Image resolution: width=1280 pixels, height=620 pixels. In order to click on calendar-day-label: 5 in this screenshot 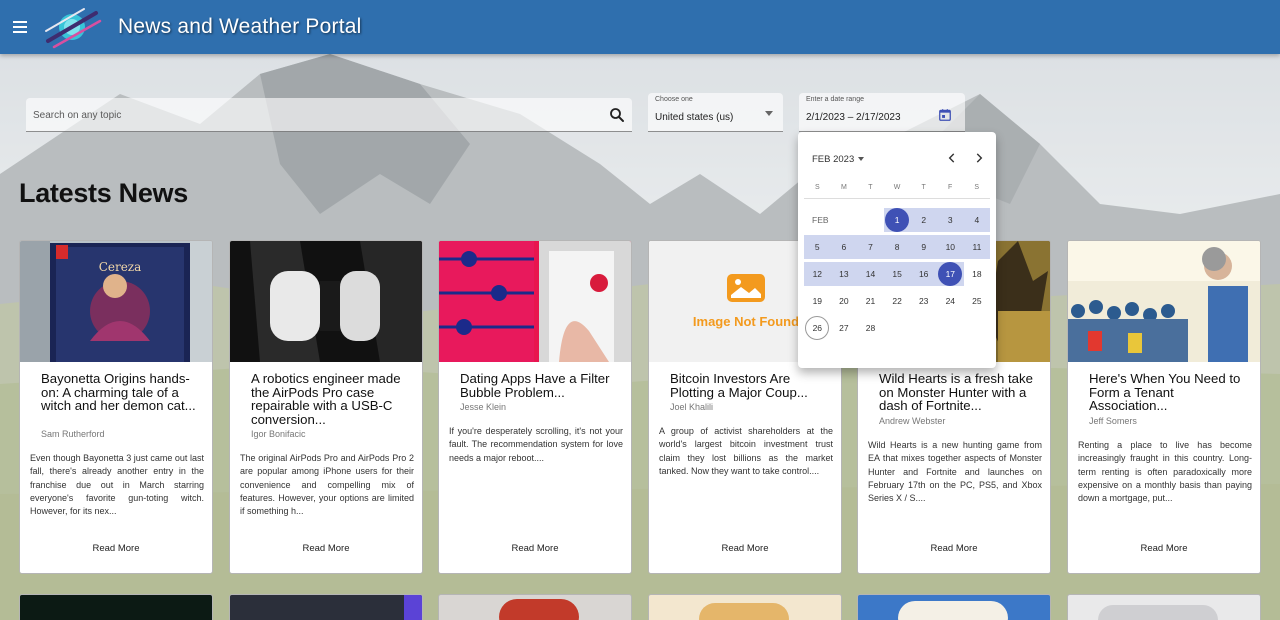, I will do `click(817, 247)`.